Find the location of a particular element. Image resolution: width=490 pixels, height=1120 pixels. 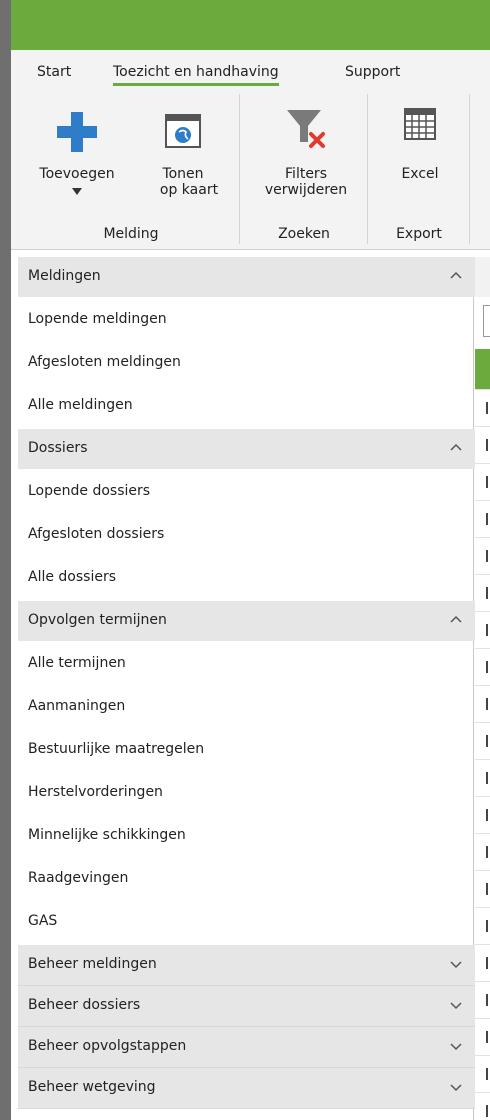

nav-item-raadgevingen: Raadgevingen is located at coordinates (78, 878).